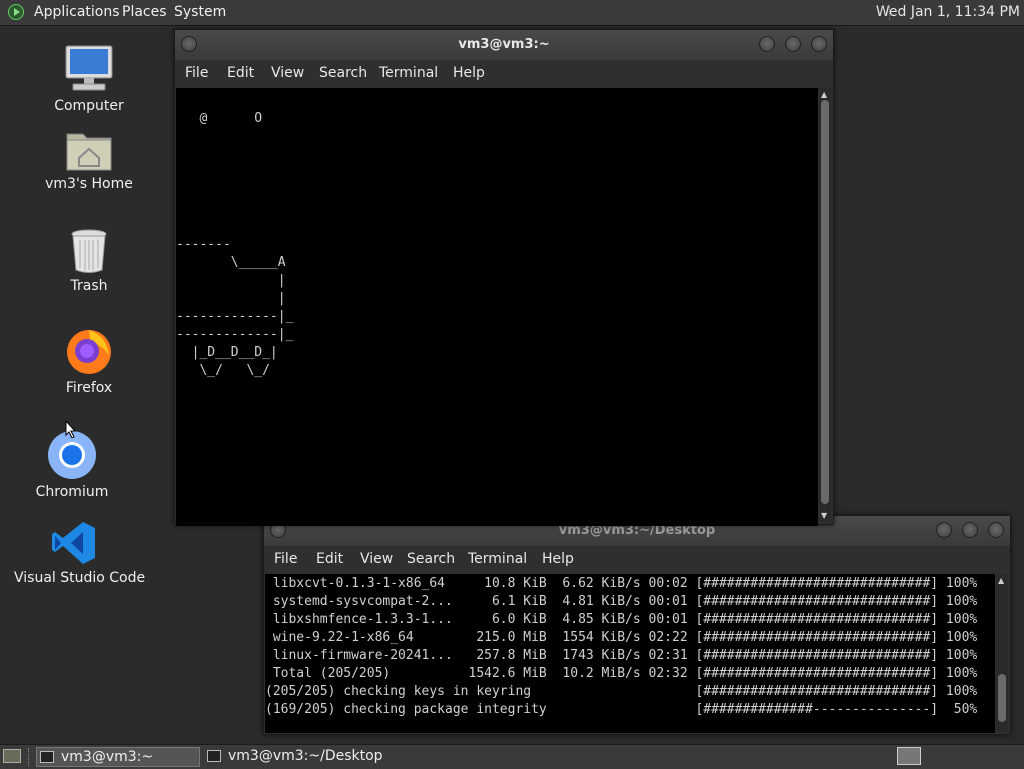 This screenshot has width=1024, height=769. Describe the element at coordinates (29, 757) in the screenshot. I see `panel-separator` at that location.